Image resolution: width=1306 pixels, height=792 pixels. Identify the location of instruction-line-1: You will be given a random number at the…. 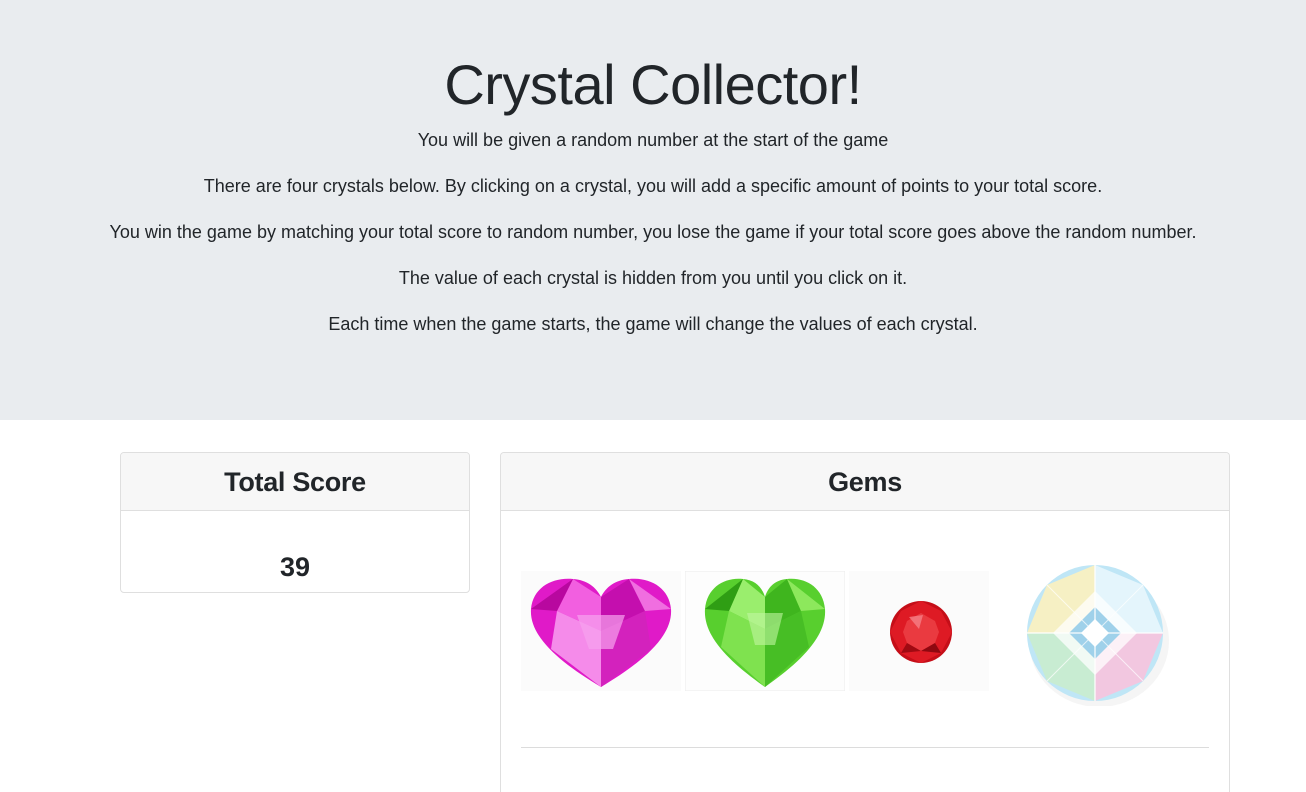
(653, 140).